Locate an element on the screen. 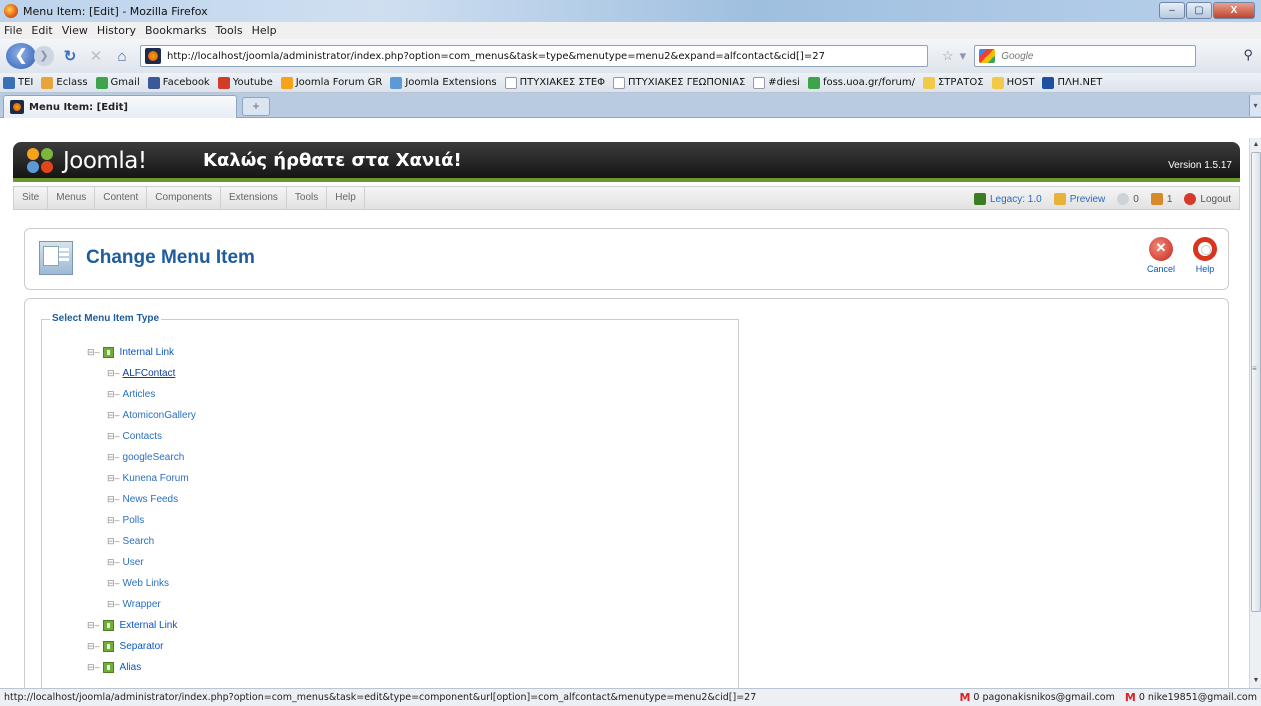  admin-menu-site: Site is located at coordinates (31, 198).